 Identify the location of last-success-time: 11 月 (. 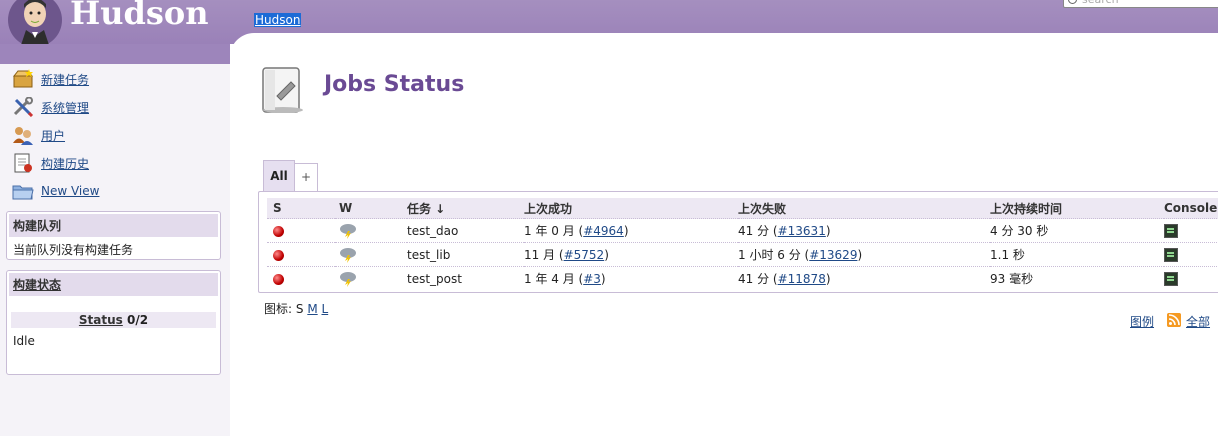
(544, 255).